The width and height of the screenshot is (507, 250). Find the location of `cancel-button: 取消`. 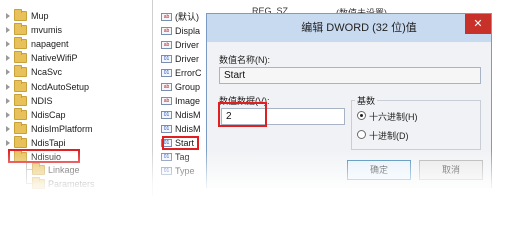

cancel-button: 取消 is located at coordinates (451, 170).